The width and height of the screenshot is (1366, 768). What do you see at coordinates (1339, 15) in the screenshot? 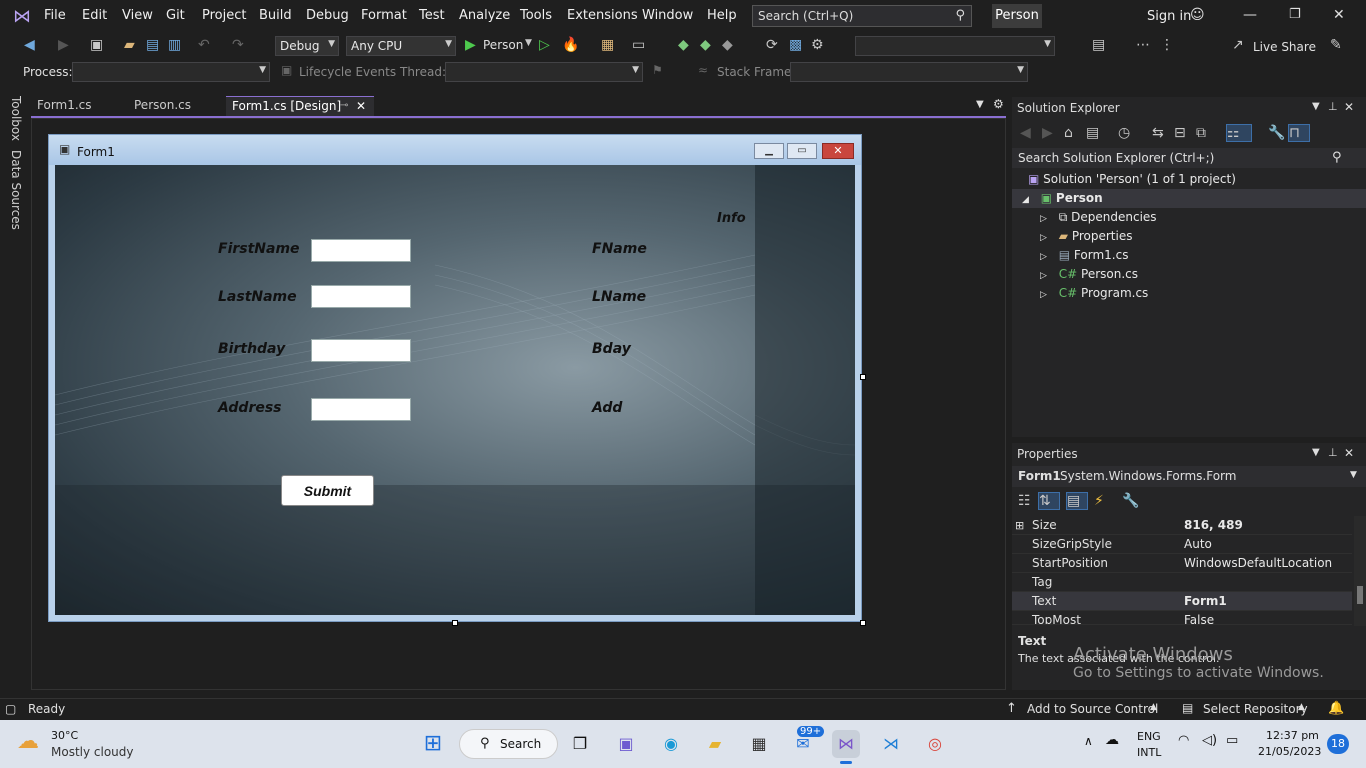
I see `close-icon: ✕` at bounding box center [1339, 15].